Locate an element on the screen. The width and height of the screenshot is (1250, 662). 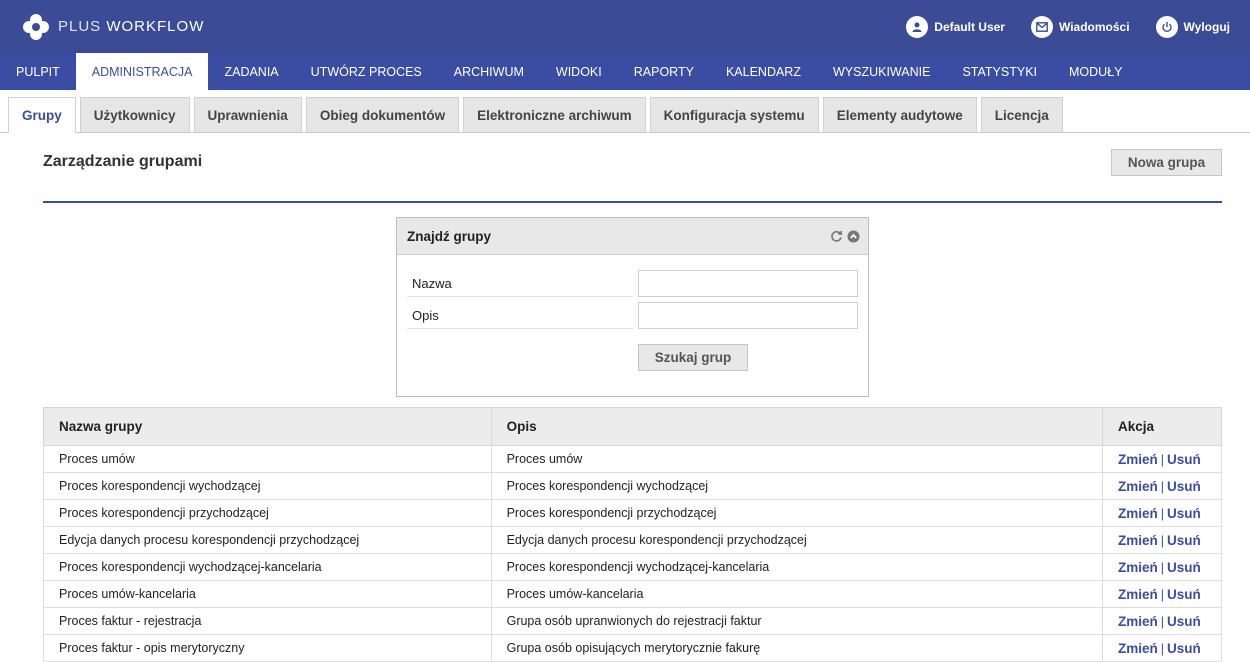
logo: PLUS WORKFLOW is located at coordinates (112, 27).